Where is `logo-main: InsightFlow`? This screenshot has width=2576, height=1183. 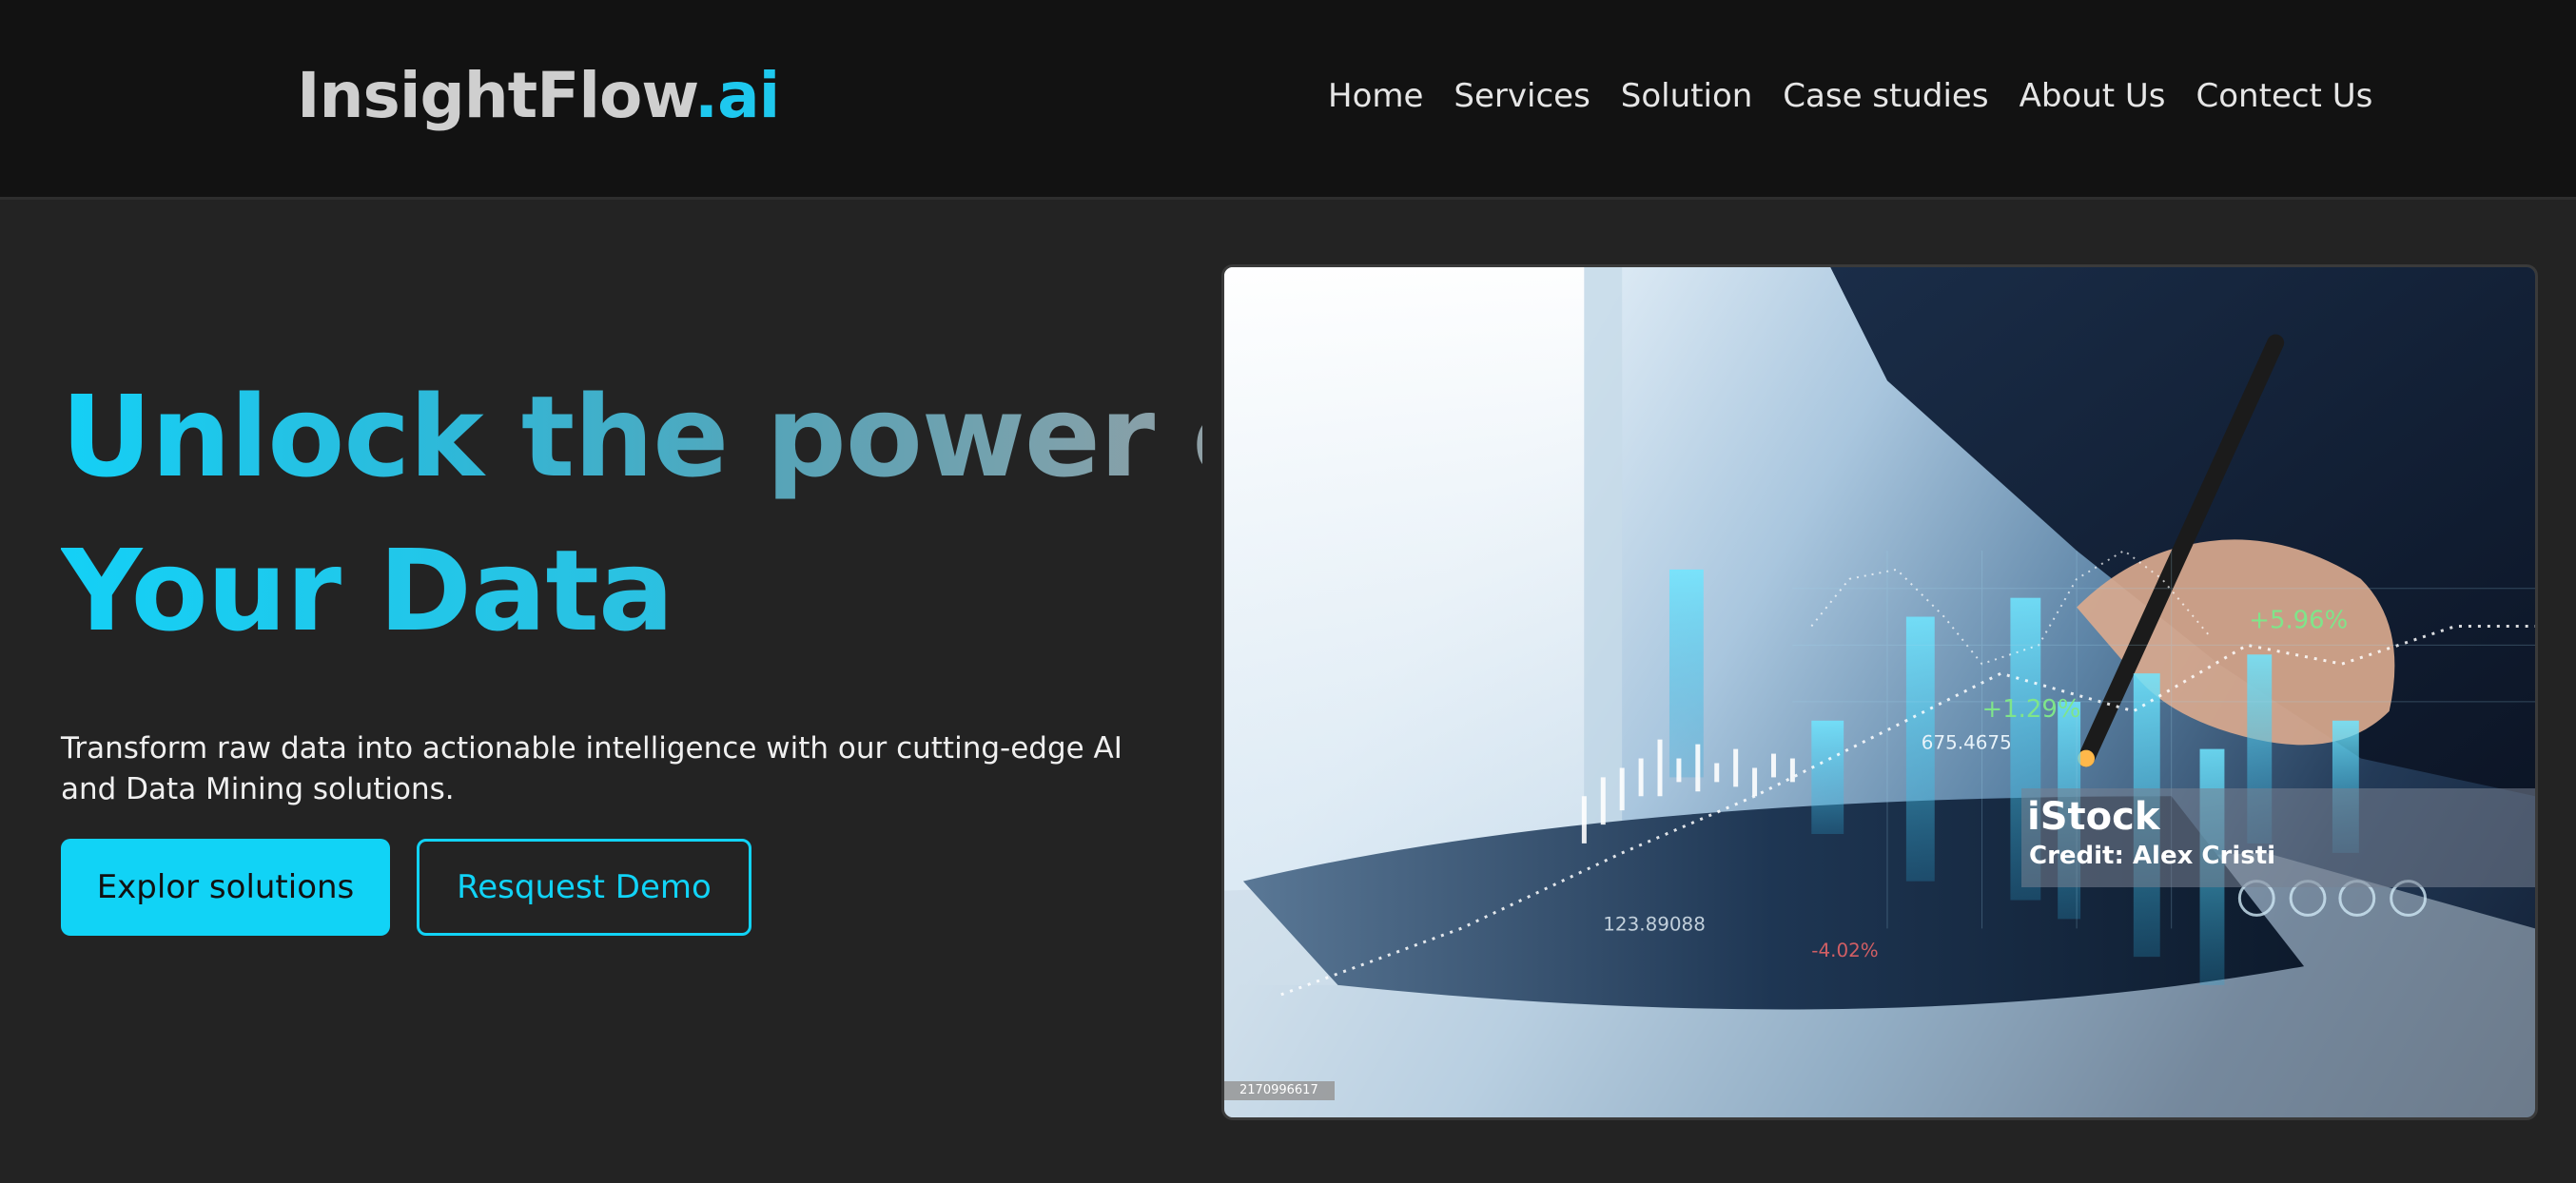
logo-main: InsightFlow is located at coordinates (496, 96).